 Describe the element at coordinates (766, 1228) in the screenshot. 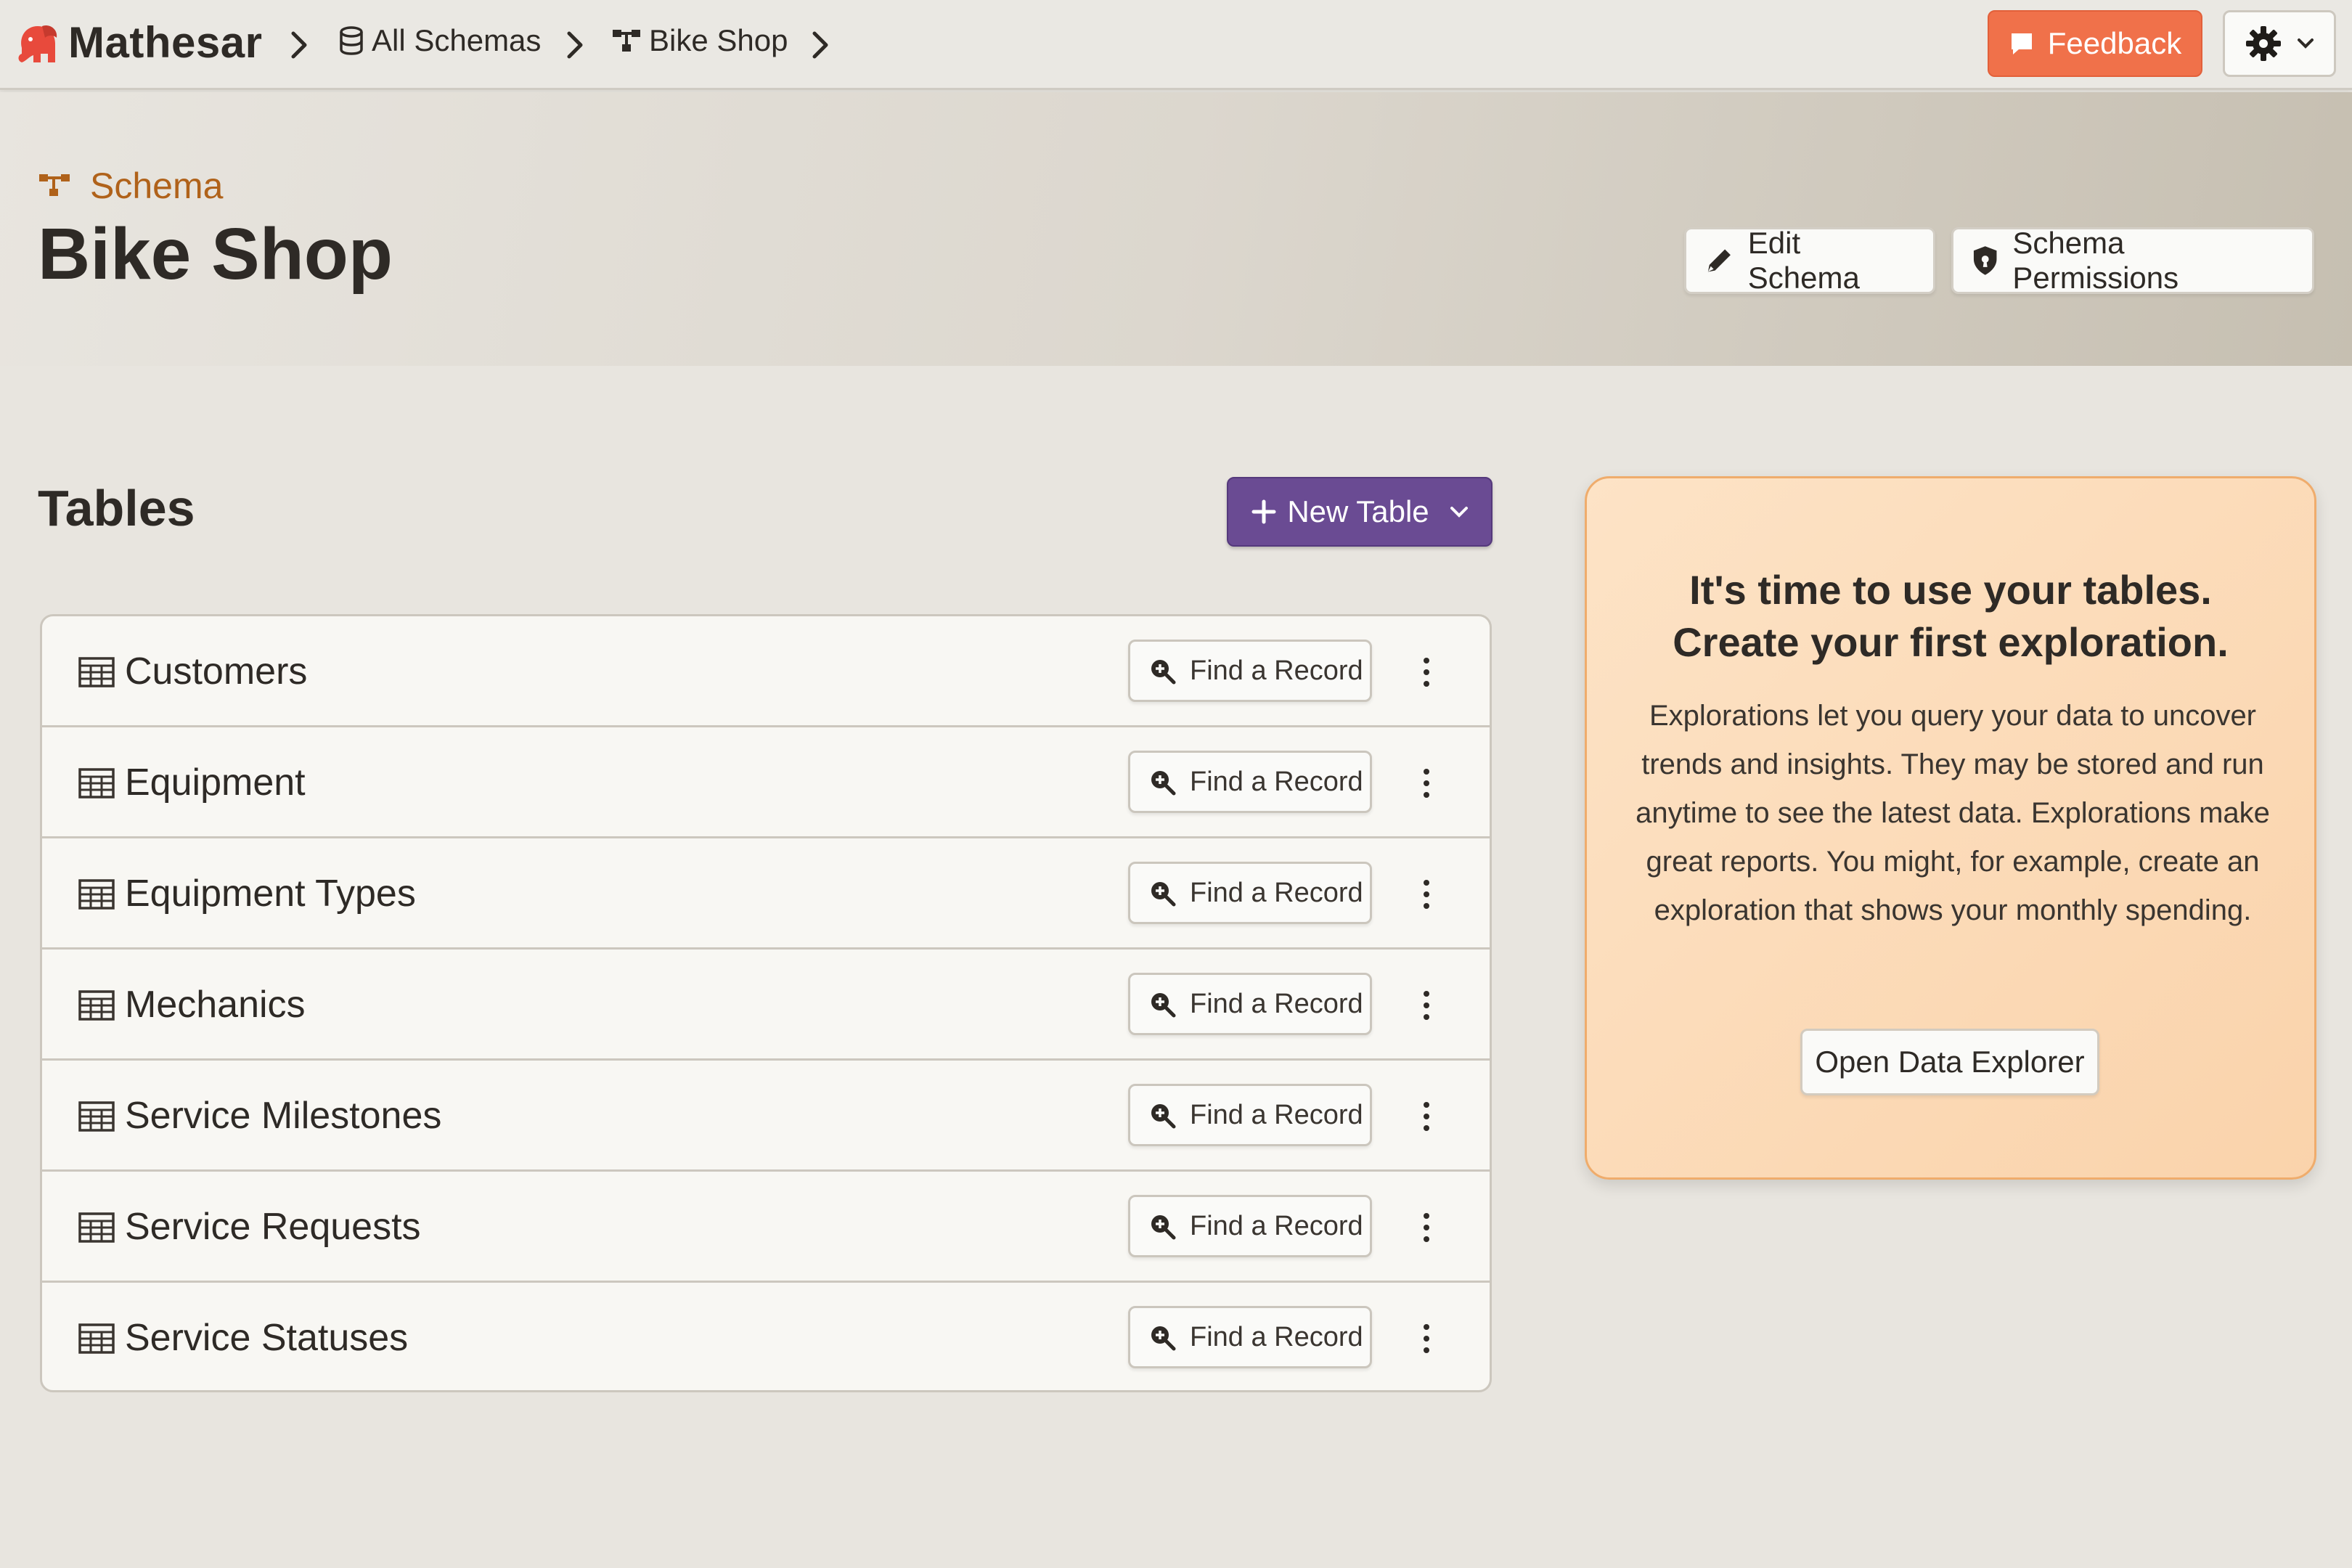

I see `table-row-service-requests: Service Requests Find a Record` at that location.